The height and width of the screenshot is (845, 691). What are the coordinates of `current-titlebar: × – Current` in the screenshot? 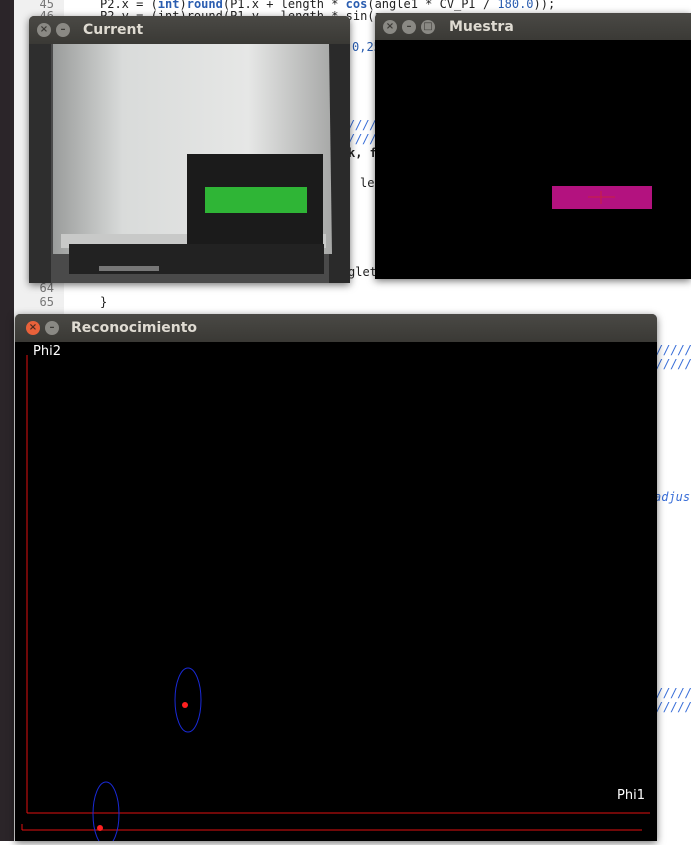 It's located at (189, 30).